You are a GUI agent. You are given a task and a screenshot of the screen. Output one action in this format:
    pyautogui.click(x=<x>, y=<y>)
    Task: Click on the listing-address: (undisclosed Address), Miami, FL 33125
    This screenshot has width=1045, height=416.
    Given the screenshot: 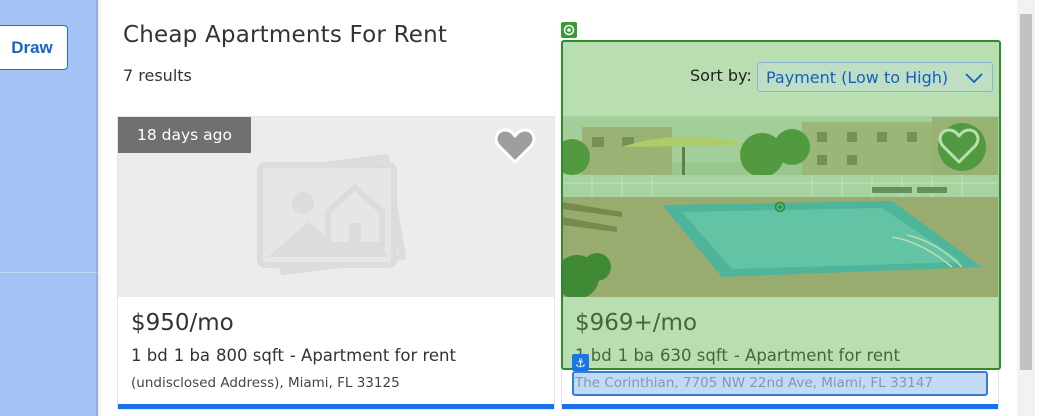 What is the action you would take?
    pyautogui.click(x=265, y=383)
    